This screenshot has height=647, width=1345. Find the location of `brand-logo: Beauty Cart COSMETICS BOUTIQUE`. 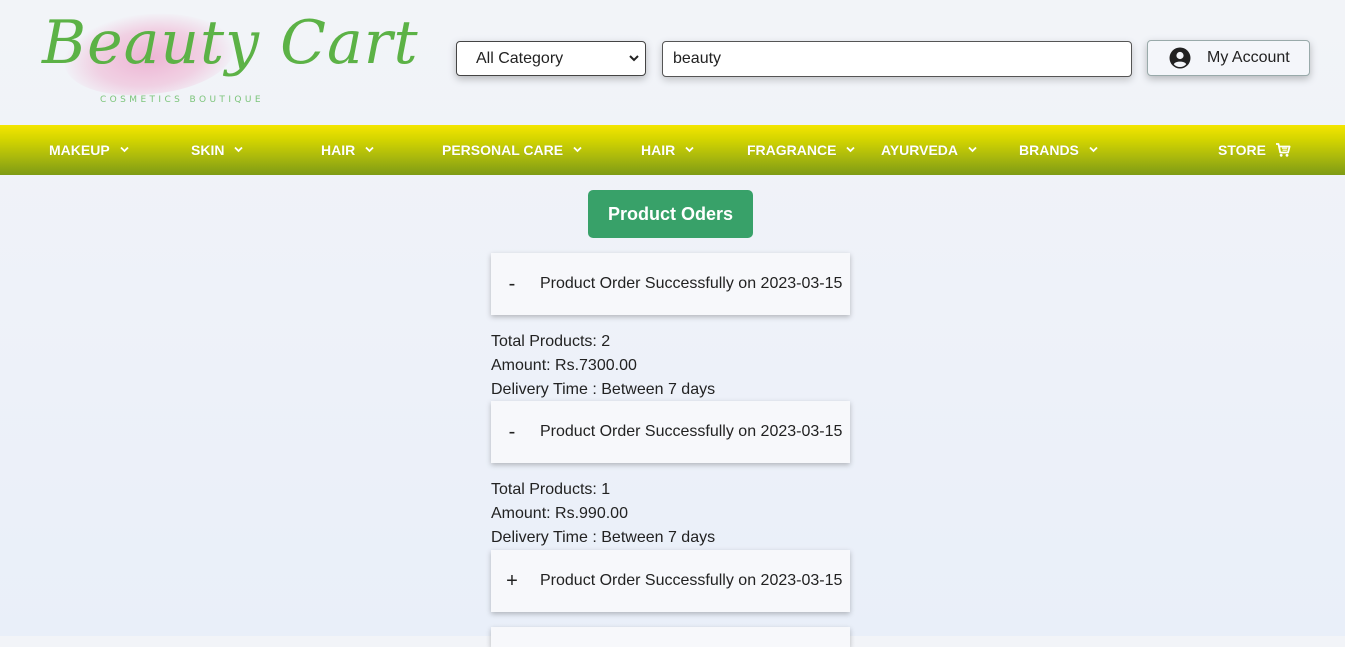

brand-logo: Beauty Cart COSMETICS BOUTIQUE is located at coordinates (227, 58).